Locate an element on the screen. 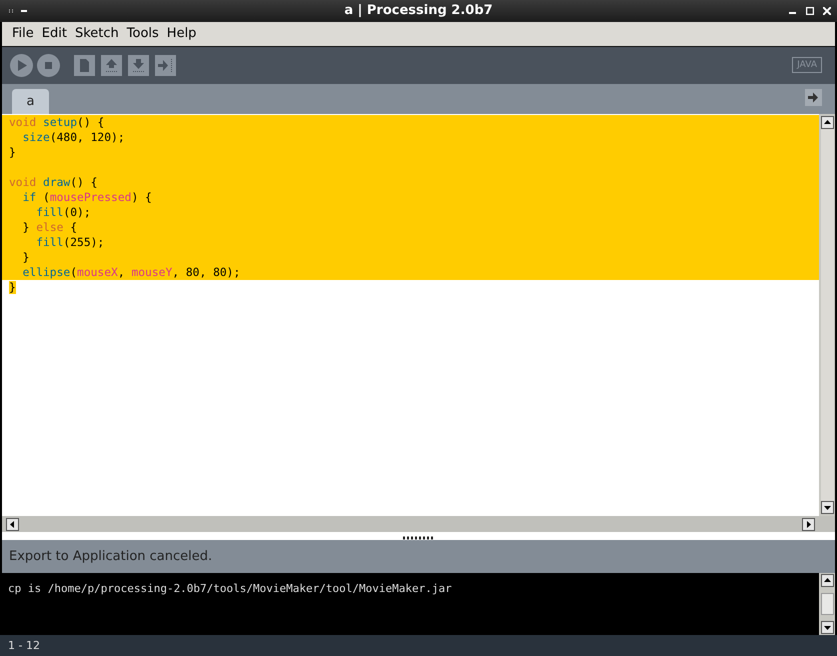  menu-item: Edit is located at coordinates (54, 34).